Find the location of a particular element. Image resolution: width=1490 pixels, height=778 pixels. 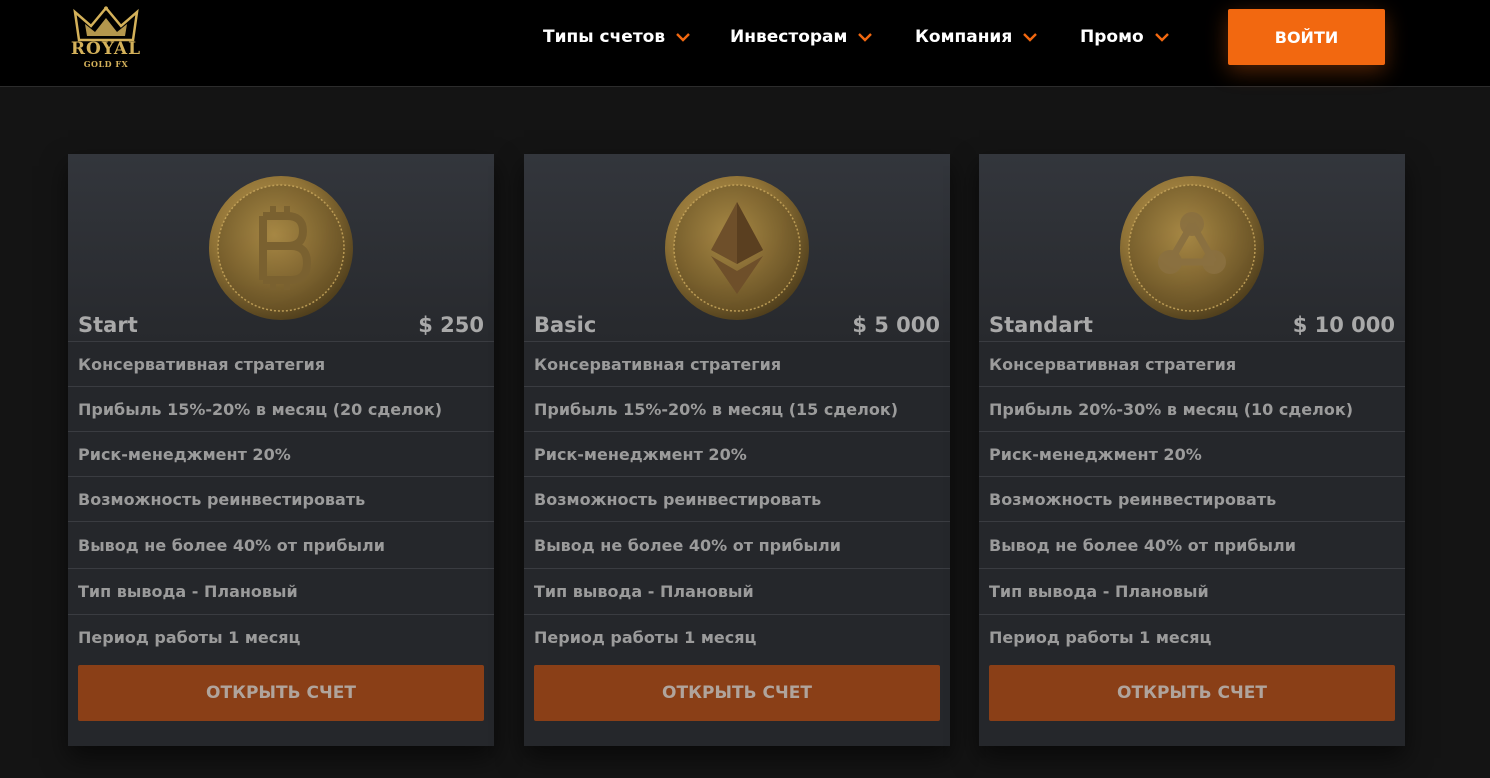

ethereum-coin-icon is located at coordinates (737, 248).